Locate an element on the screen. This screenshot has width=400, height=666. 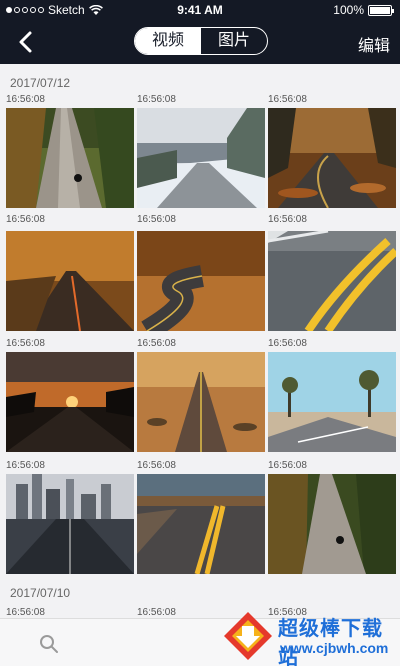
status-bar: Sketch 9:41 AM 100% is located at coordinates (200, 10).